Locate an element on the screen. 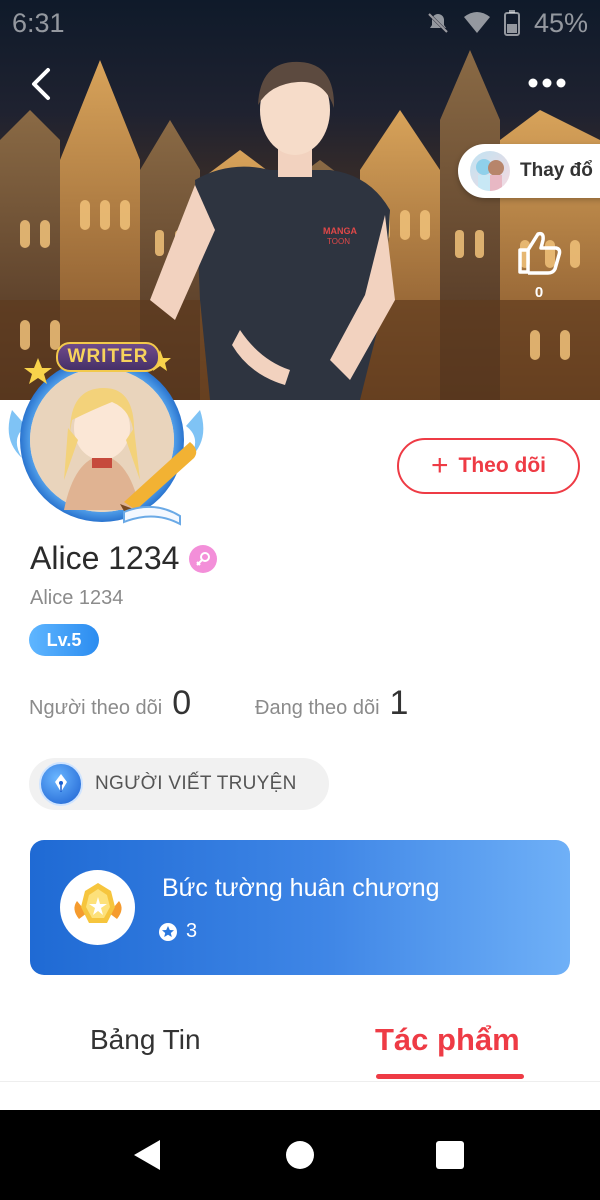 This screenshot has height=1200, width=600. like-button is located at coordinates (539, 253).